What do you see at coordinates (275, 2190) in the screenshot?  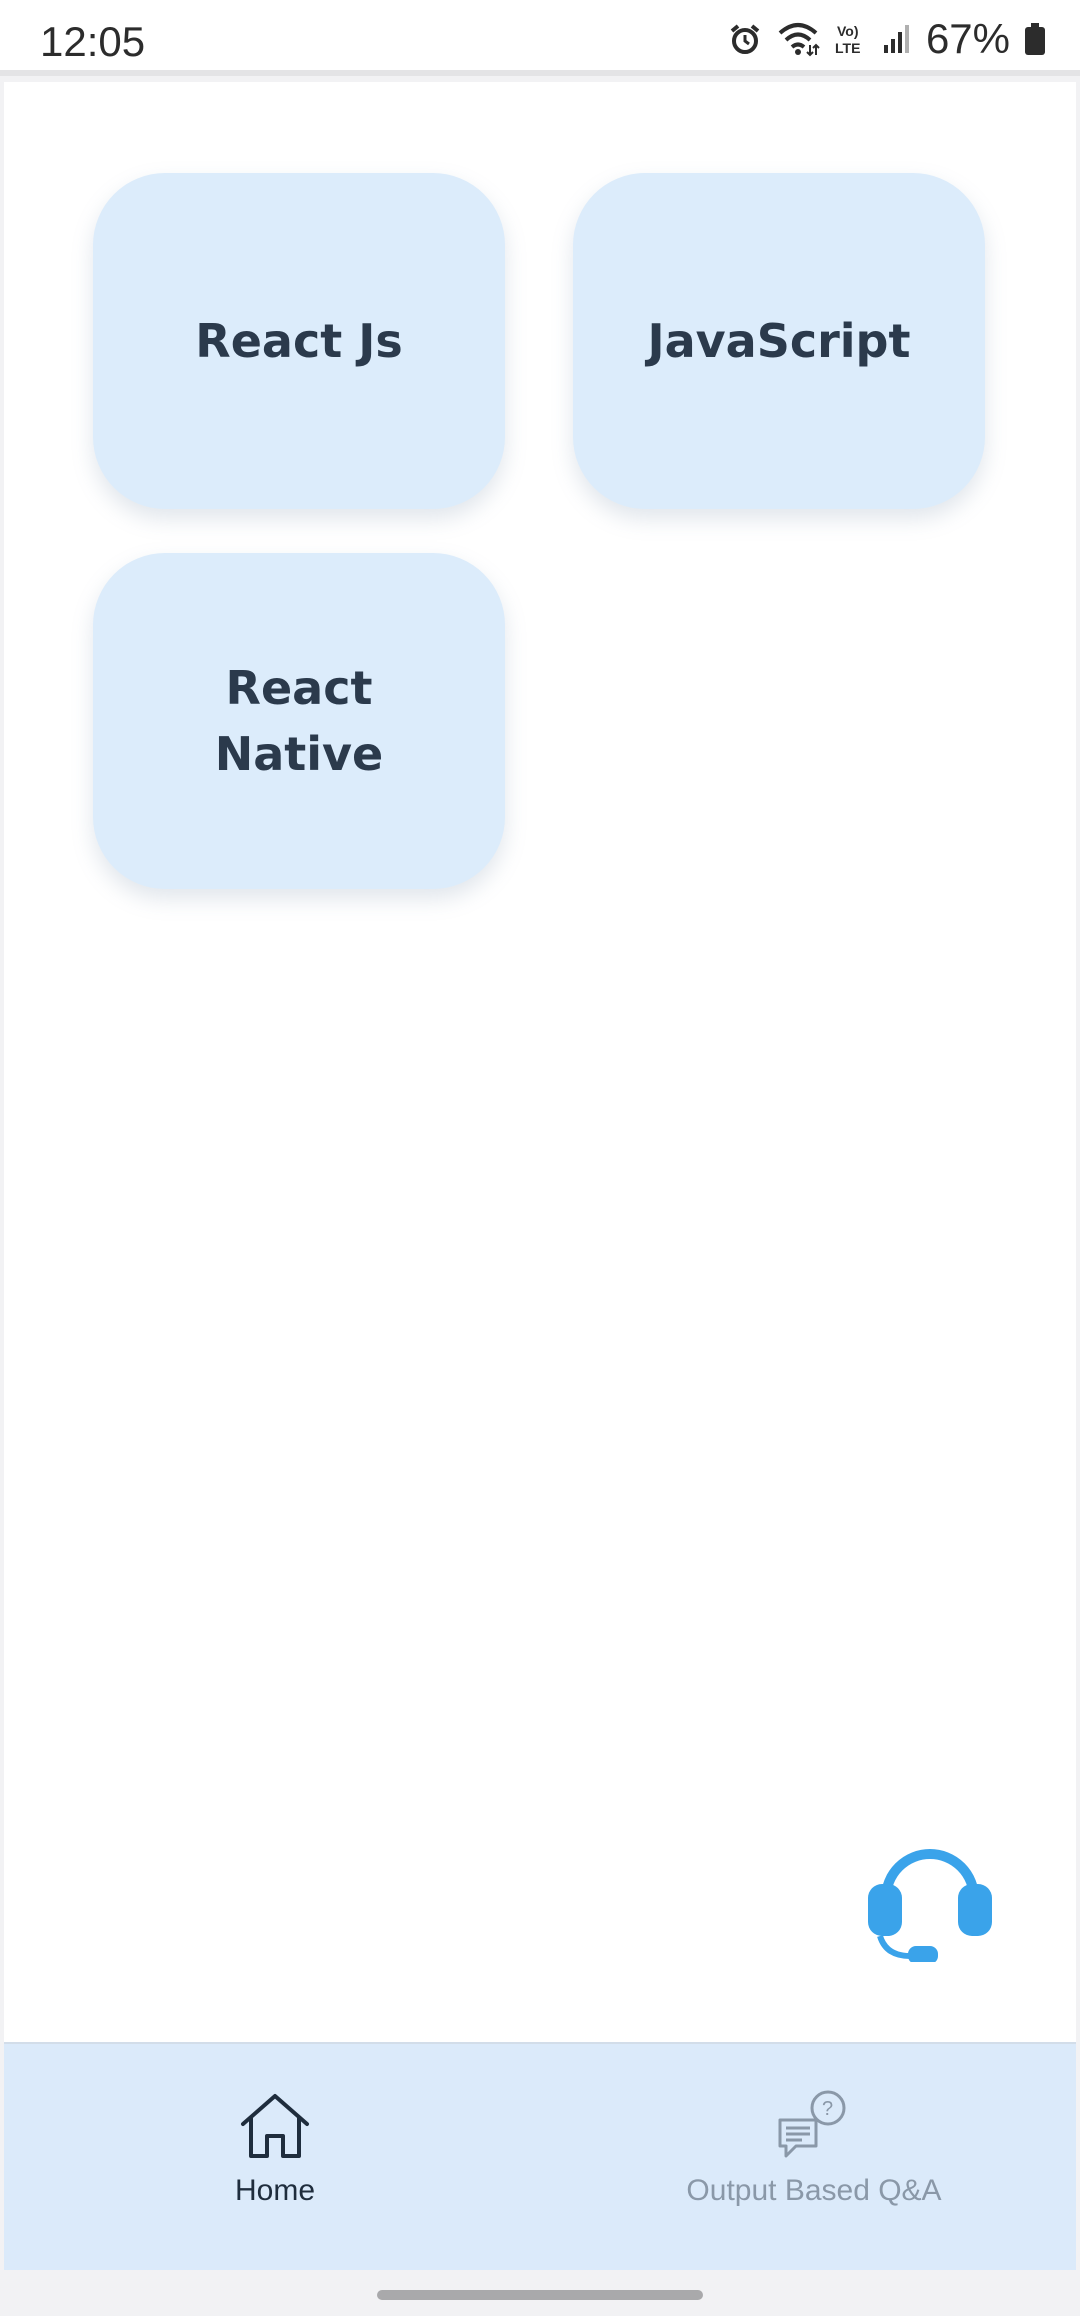 I see `nav-label-home: Home` at bounding box center [275, 2190].